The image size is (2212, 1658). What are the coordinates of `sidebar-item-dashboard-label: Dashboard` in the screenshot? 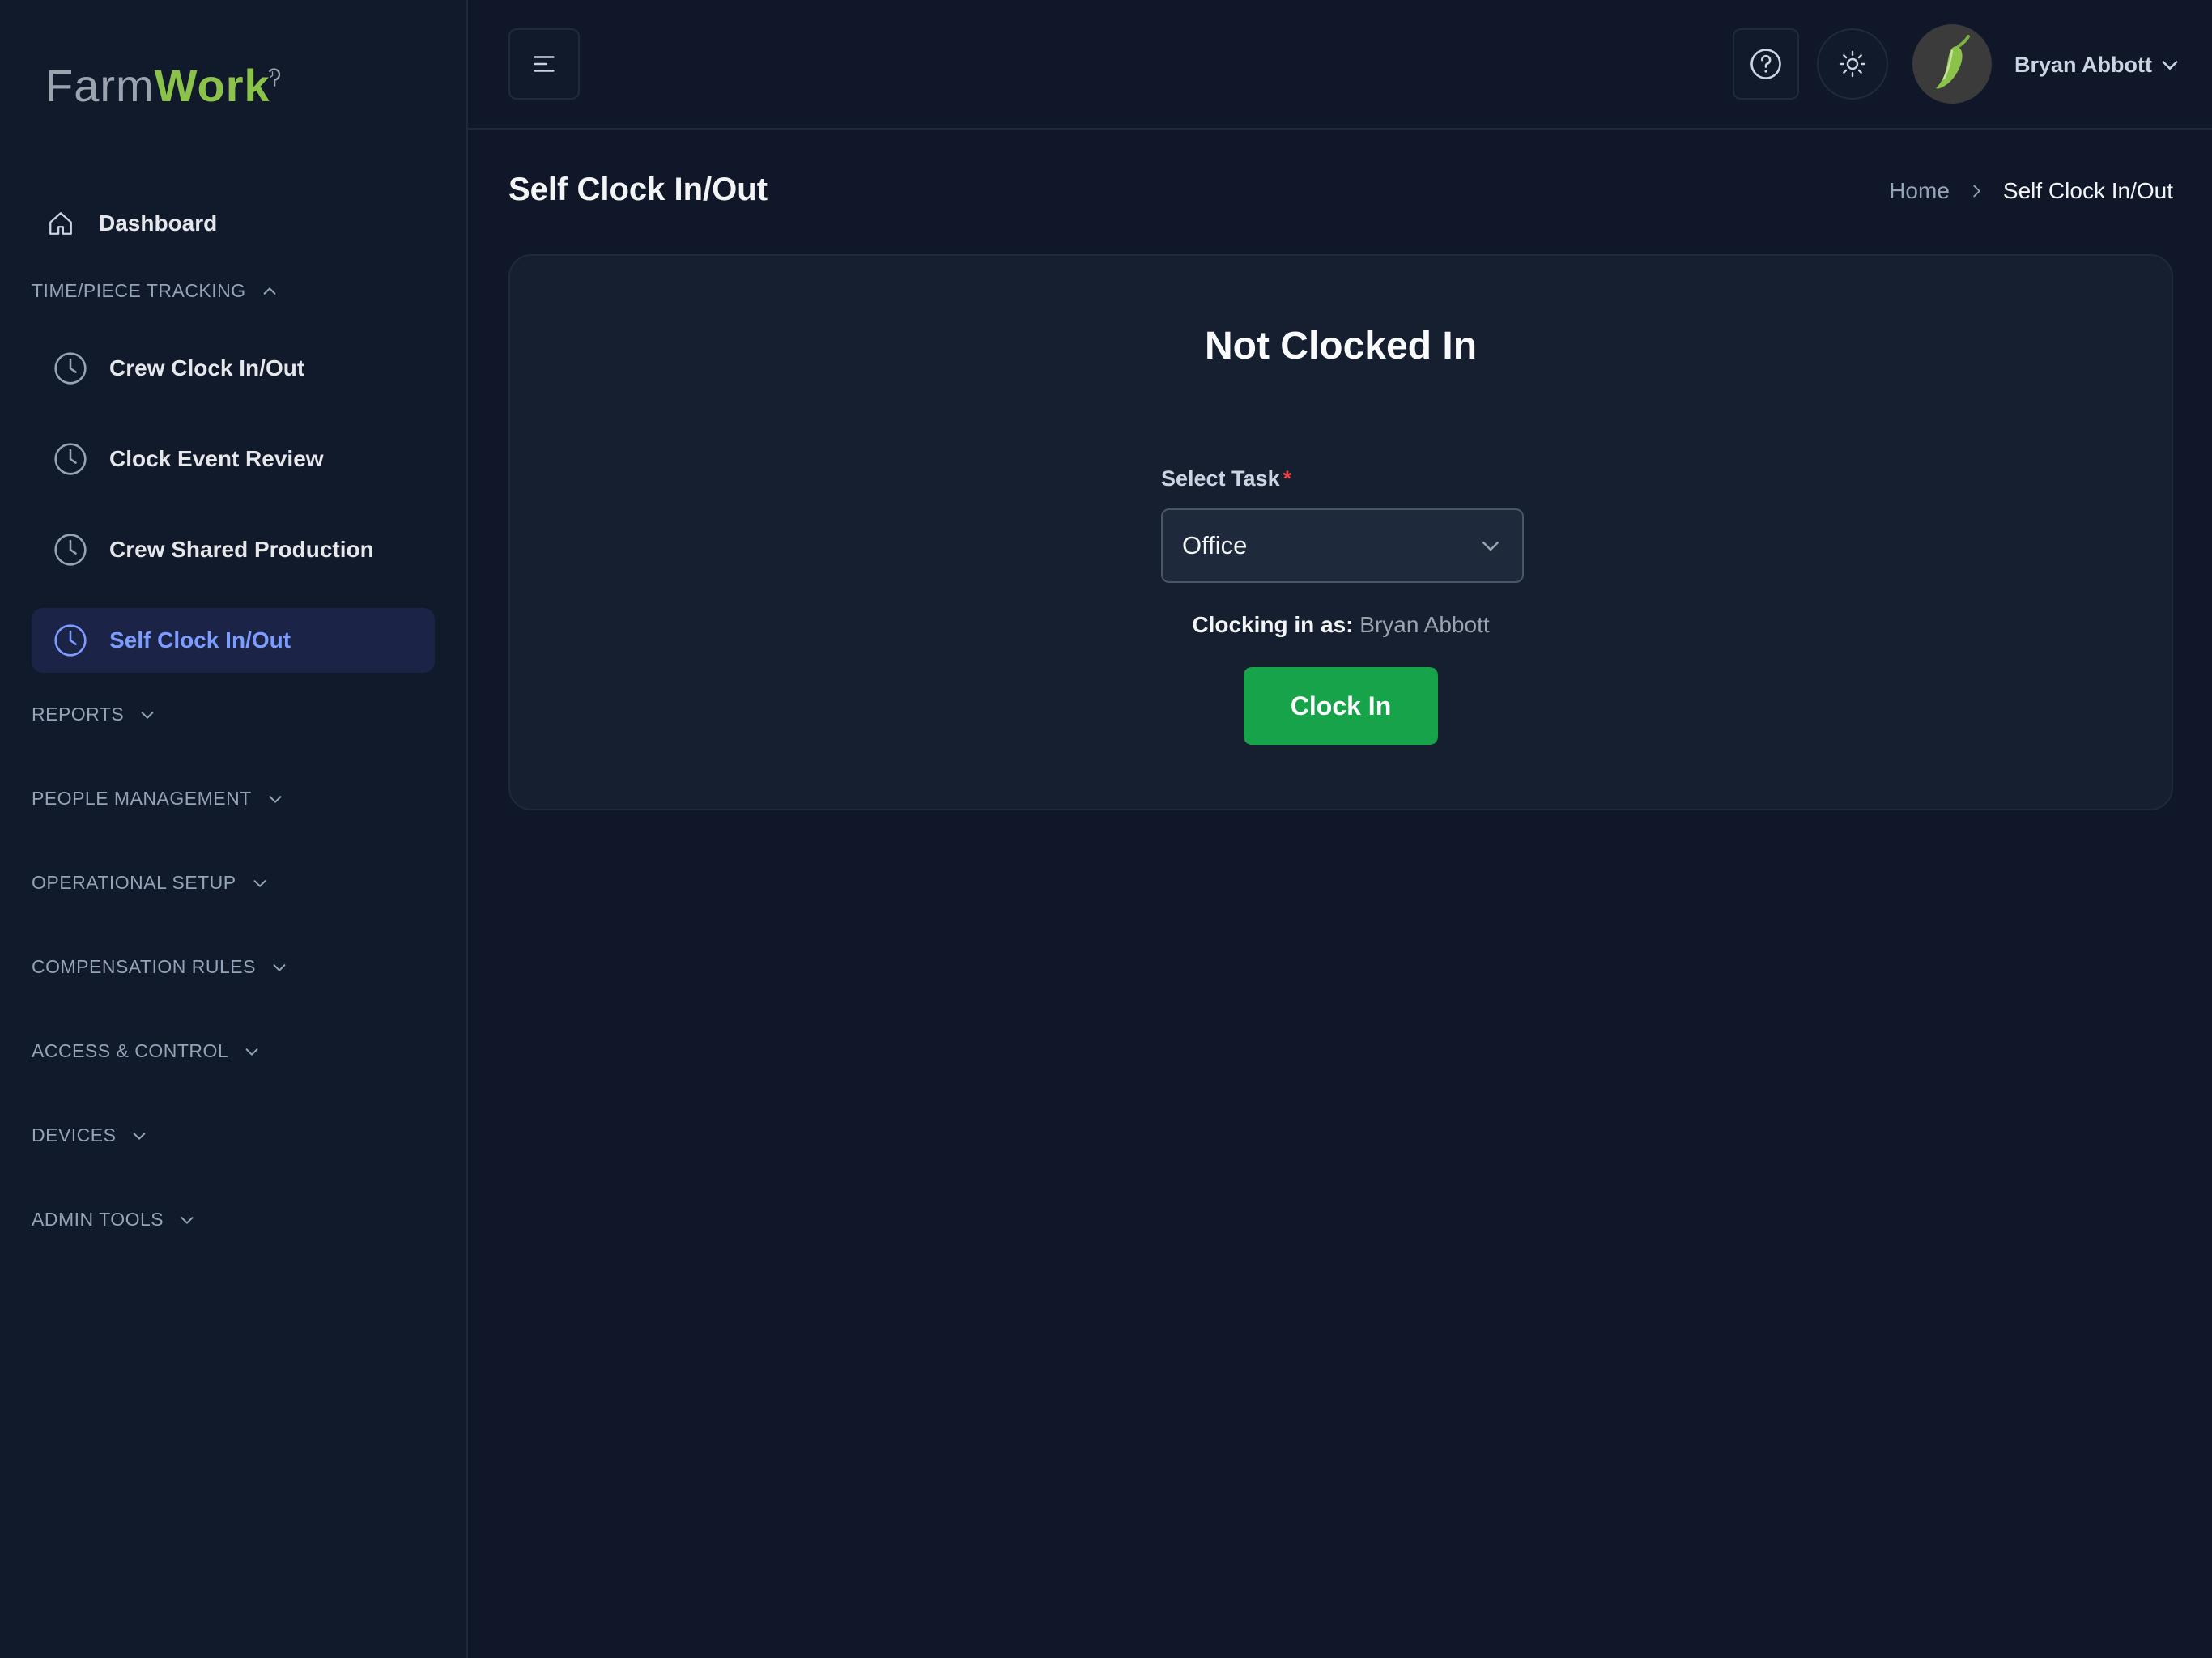 It's located at (159, 223).